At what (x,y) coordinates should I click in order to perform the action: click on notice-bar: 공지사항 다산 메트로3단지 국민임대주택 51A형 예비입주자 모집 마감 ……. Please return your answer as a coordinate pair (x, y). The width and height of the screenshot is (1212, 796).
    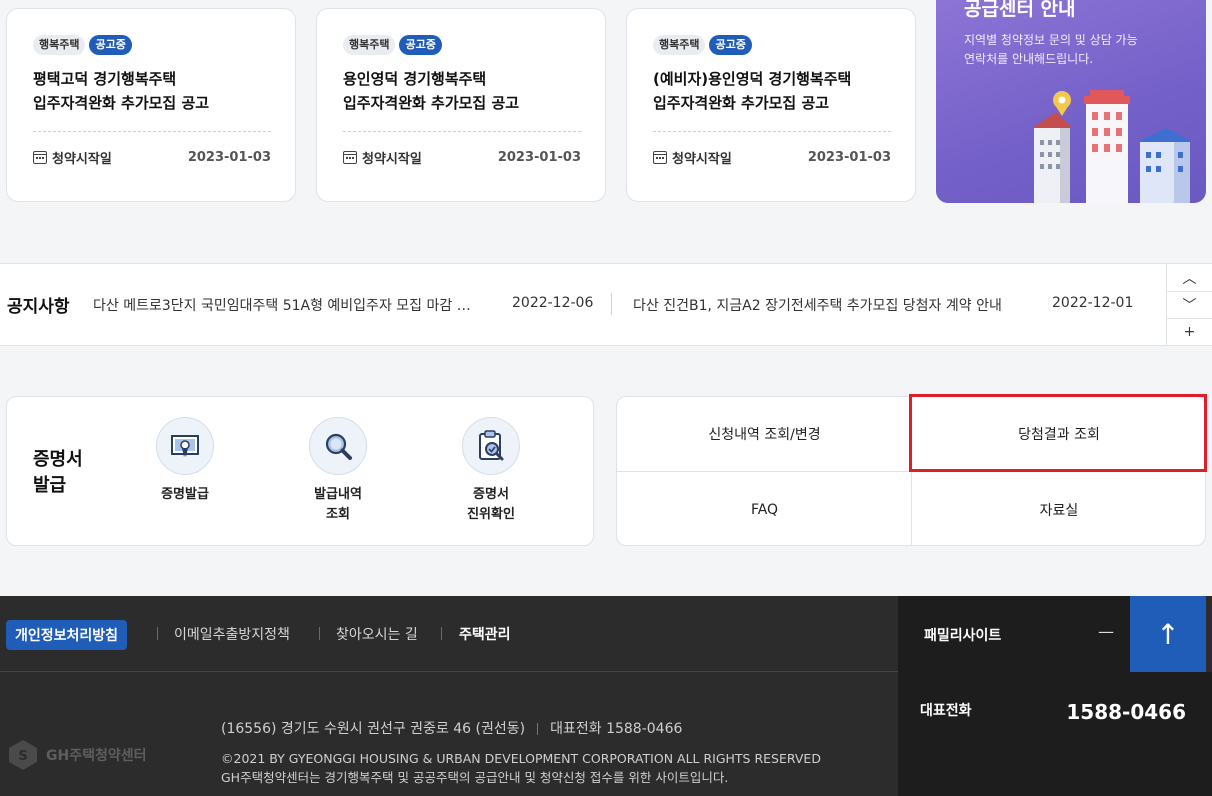
    Looking at the image, I should click on (606, 304).